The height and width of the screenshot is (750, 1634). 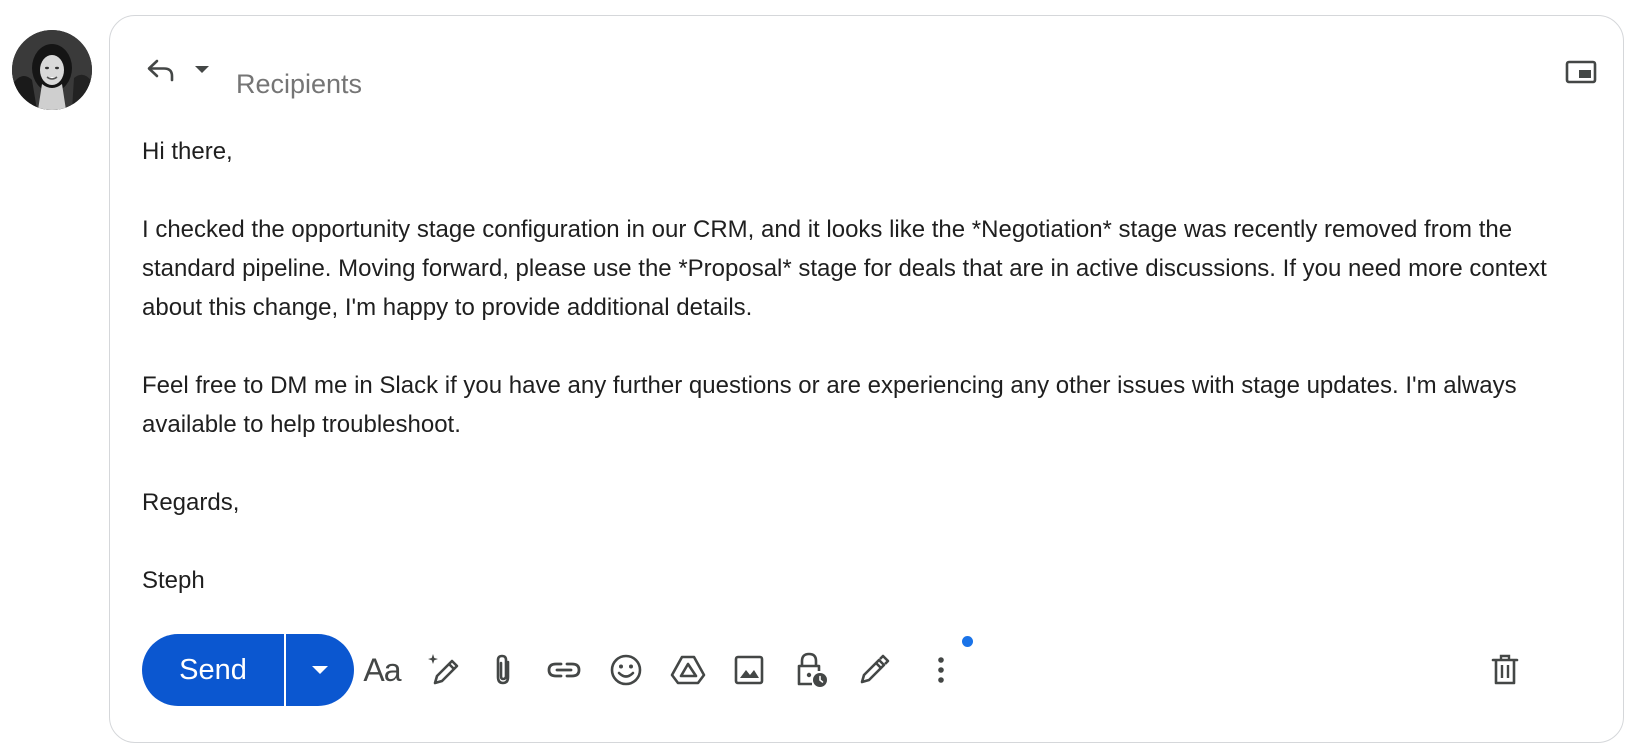 I want to click on insert-signature-button, so click(x=873, y=670).